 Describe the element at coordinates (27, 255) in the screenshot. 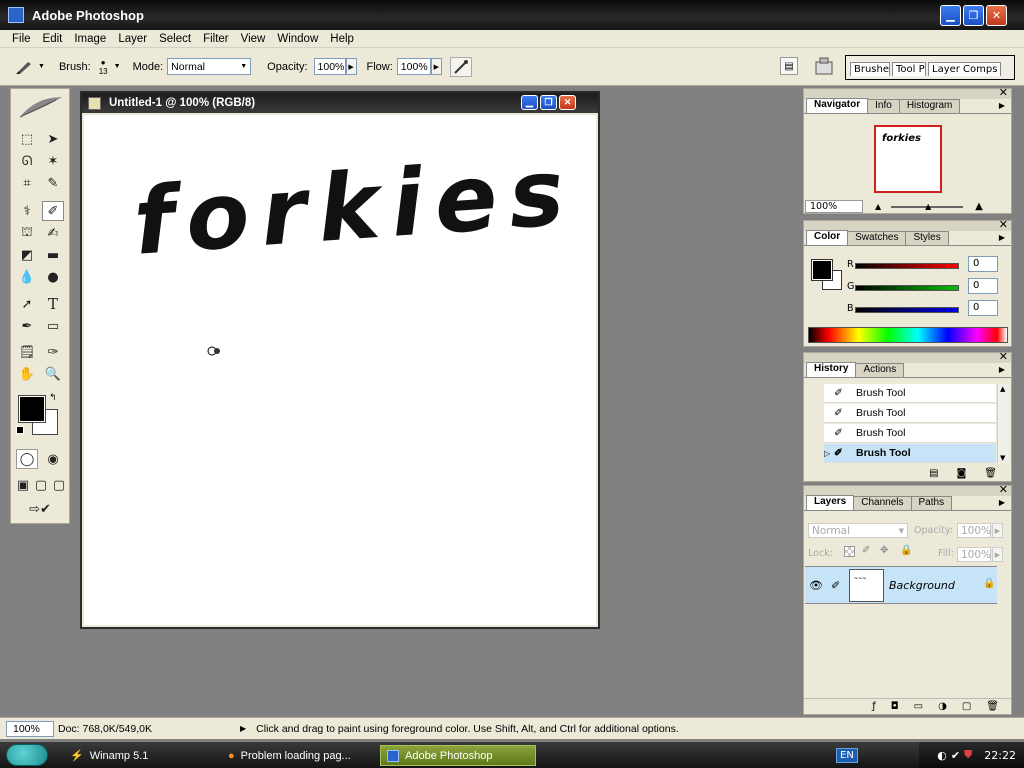

I see `eraser-tool: ◩` at that location.